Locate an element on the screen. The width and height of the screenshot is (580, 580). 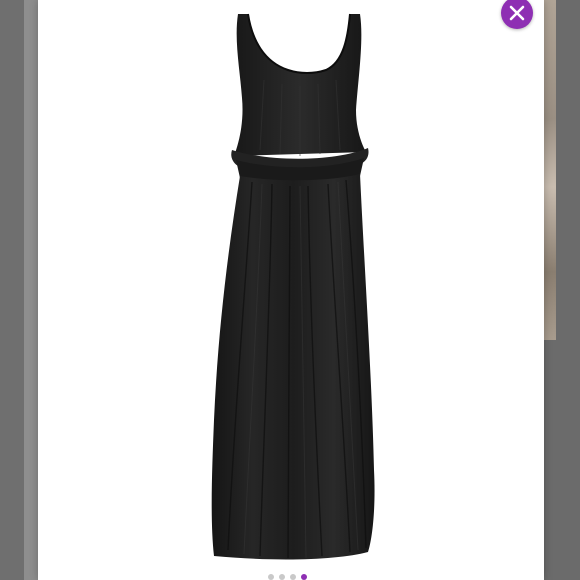
adjacent-photo-edge is located at coordinates (550, 170).